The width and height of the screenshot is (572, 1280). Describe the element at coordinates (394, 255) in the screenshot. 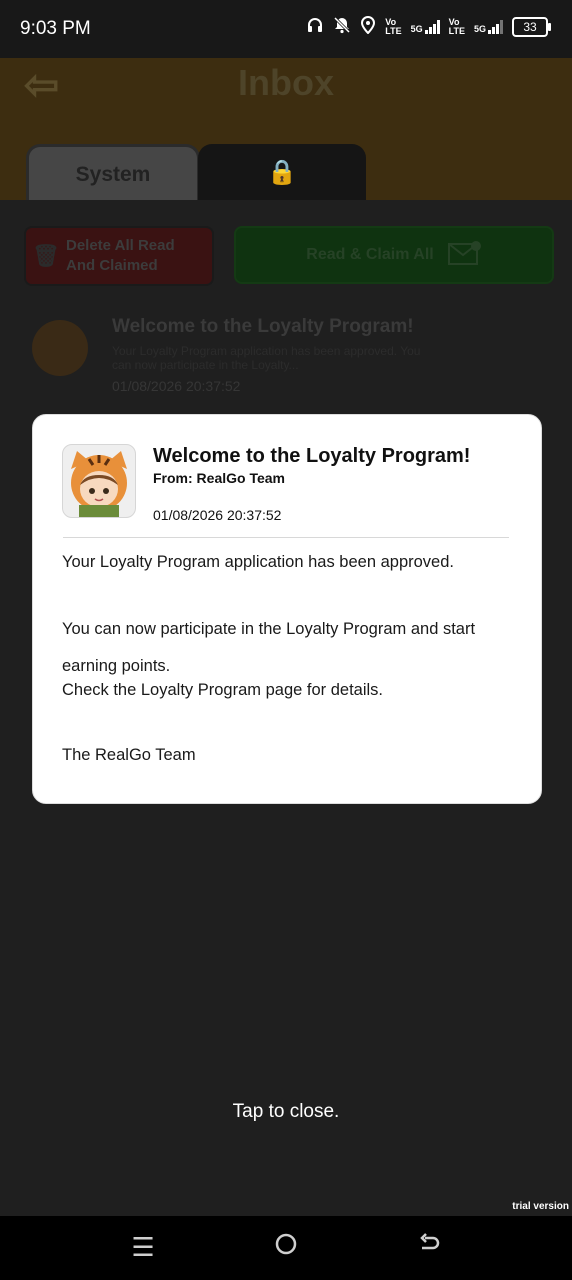

I see `read-claim-all-button: Read & Claim All` at that location.